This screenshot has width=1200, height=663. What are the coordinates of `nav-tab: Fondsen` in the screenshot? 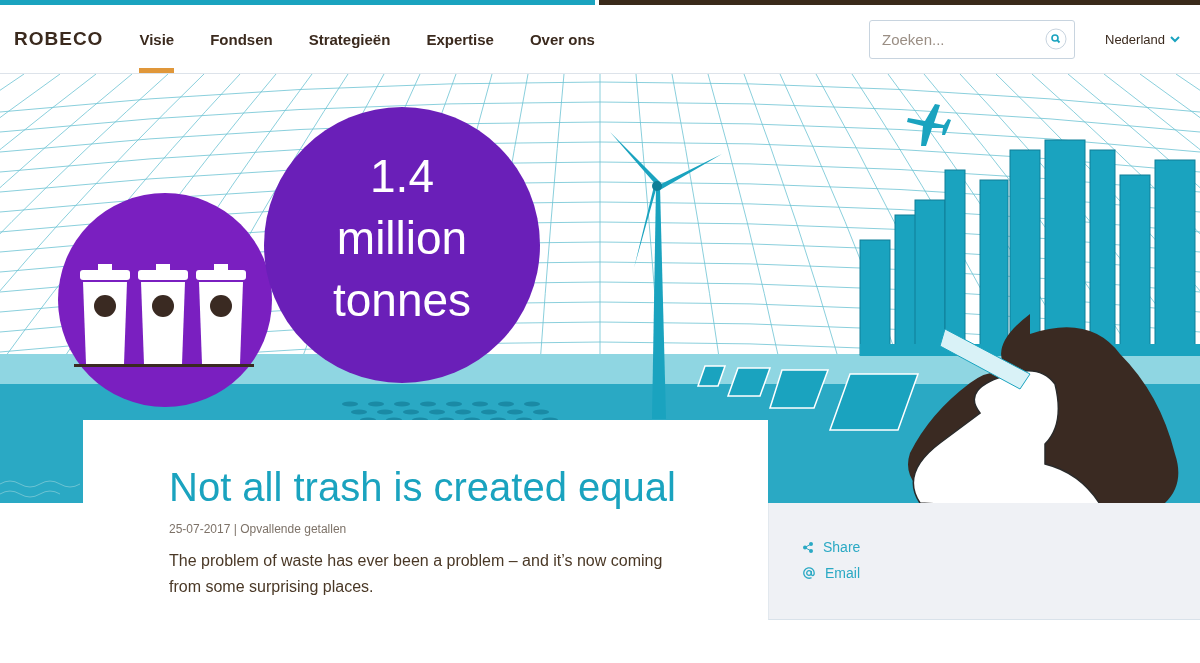 It's located at (241, 39).